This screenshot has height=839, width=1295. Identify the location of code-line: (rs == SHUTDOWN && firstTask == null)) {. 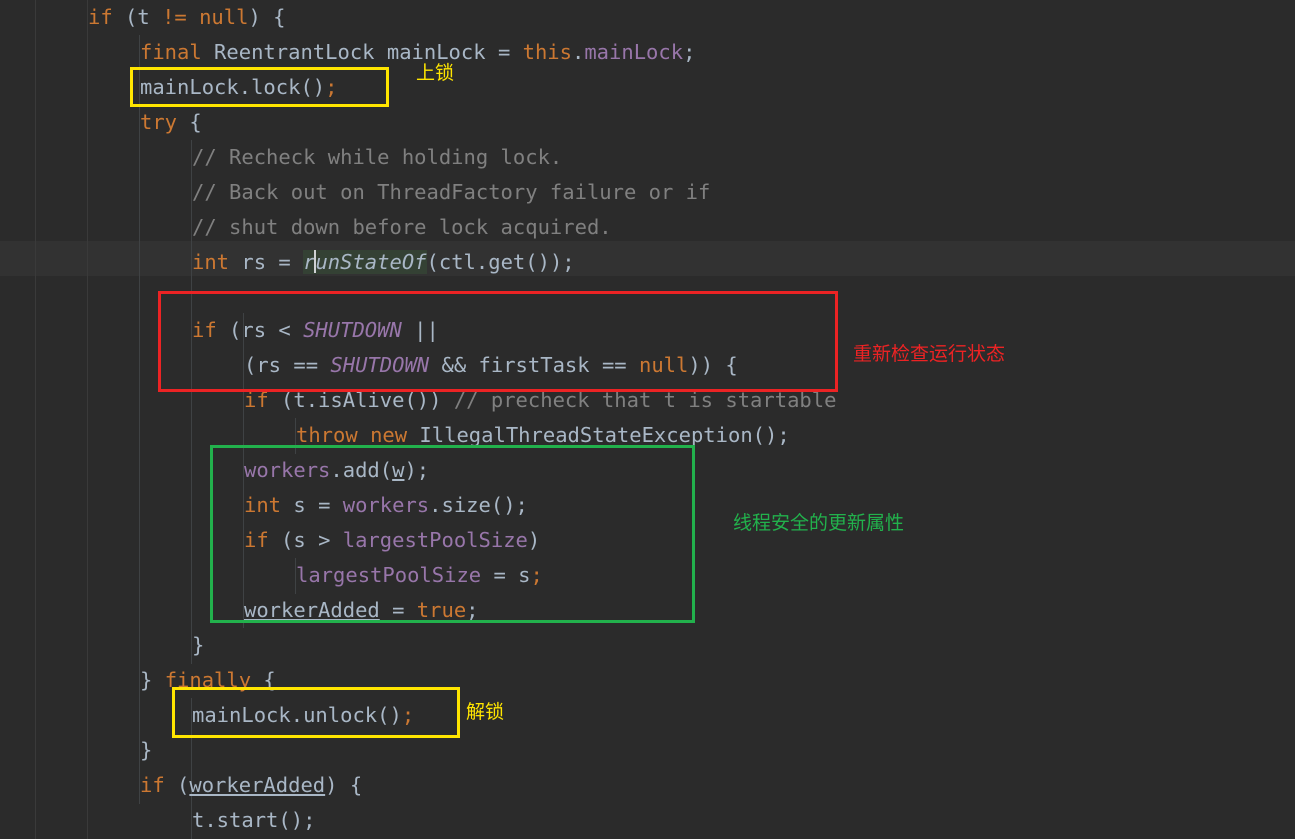
(491, 365).